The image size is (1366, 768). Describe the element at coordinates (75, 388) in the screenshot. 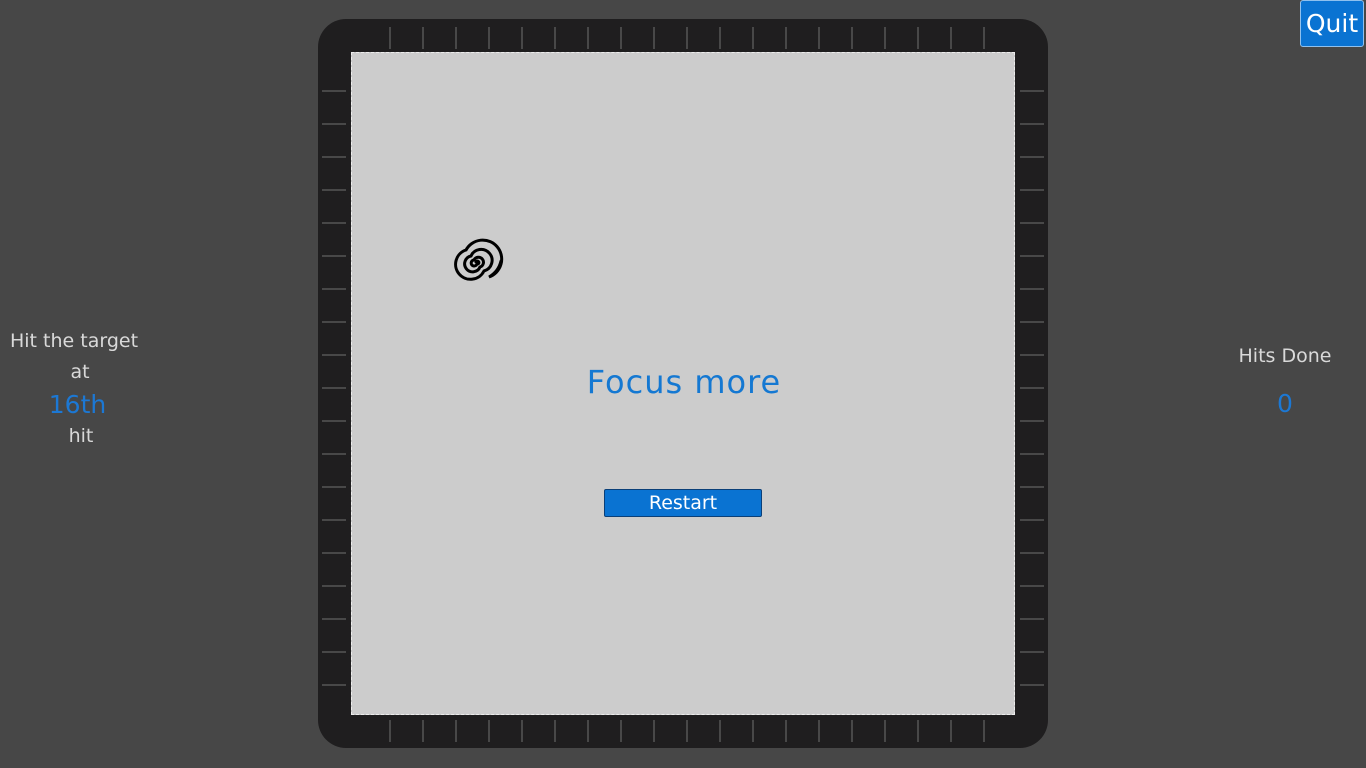

I see `target-instruction-panel: Hit the target at 16th hit` at that location.